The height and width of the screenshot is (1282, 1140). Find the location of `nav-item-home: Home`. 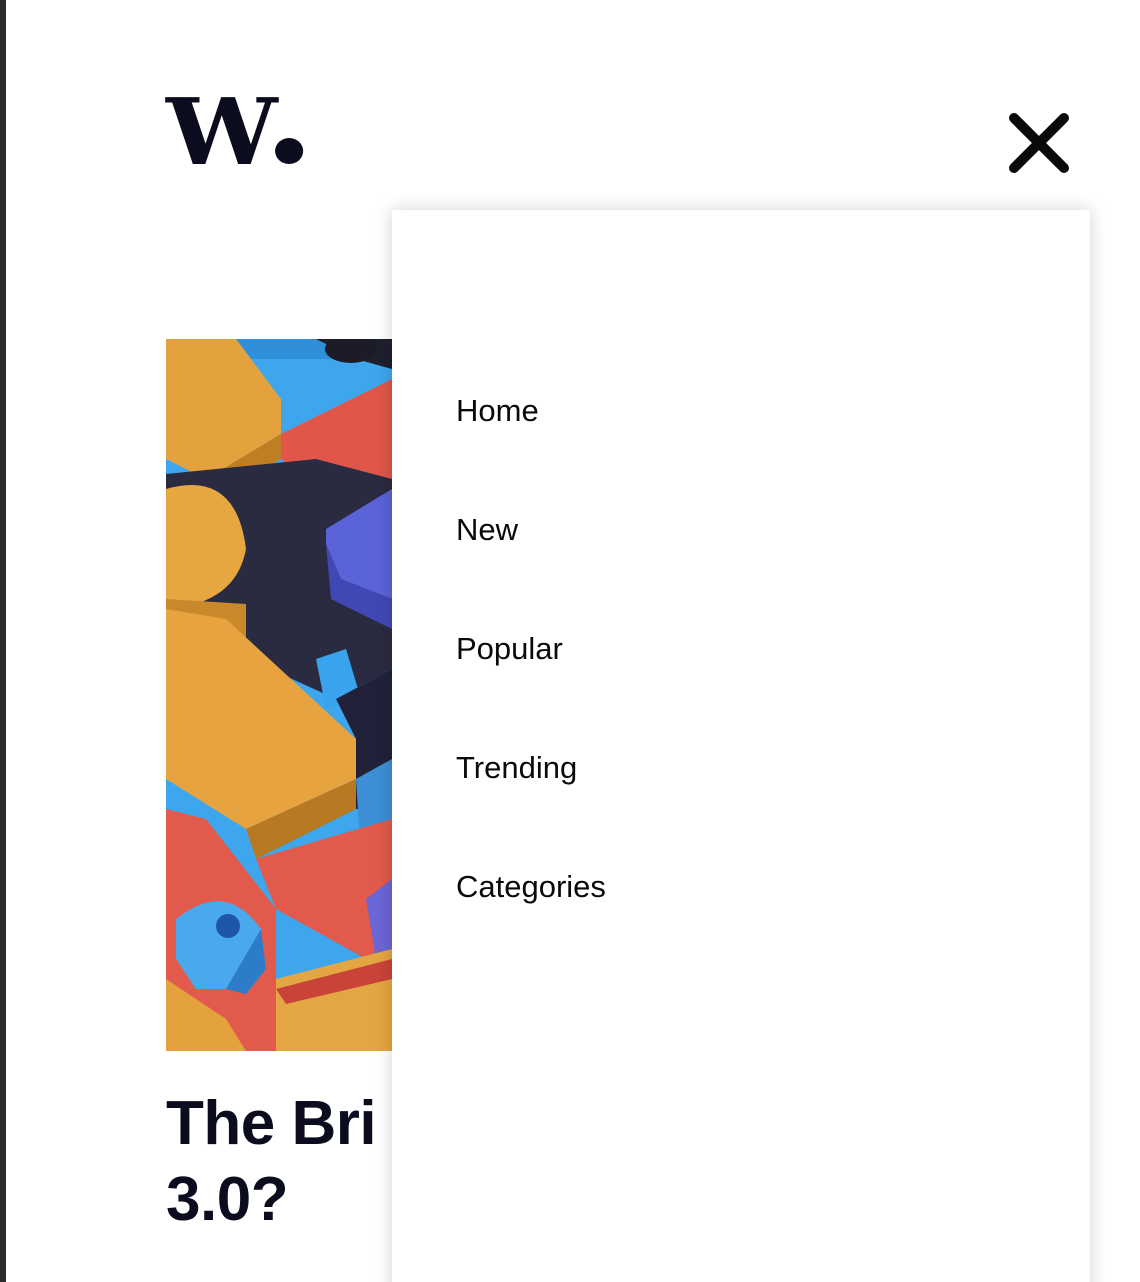

nav-item-home: Home is located at coordinates (531, 449).